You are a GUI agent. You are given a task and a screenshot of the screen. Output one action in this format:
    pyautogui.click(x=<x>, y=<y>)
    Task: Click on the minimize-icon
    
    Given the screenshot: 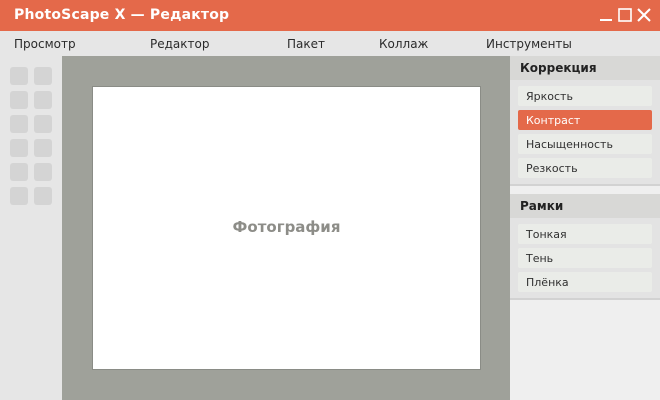 What is the action you would take?
    pyautogui.click(x=606, y=15)
    